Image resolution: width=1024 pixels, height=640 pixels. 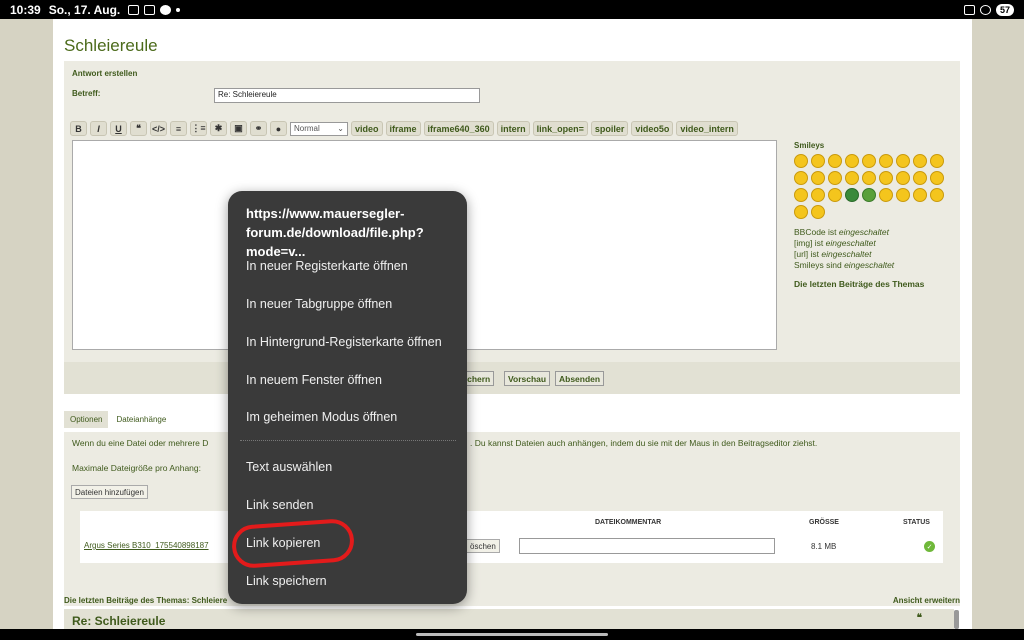 I want to click on menu-open-new-tab: In neuer Registerkarte öffnen, so click(x=327, y=266).